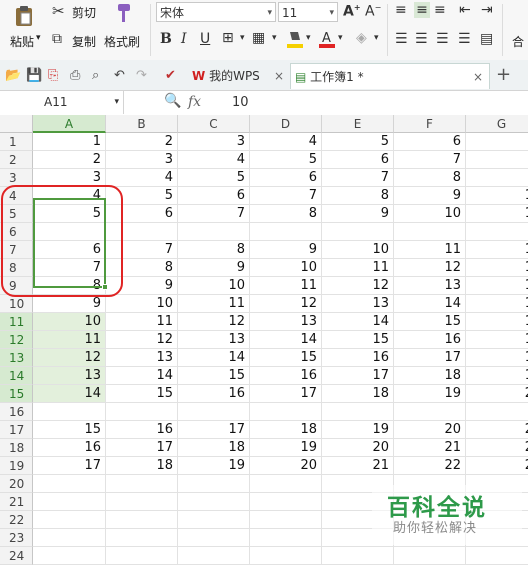 The height and width of the screenshot is (565, 528). What do you see at coordinates (358, 178) in the screenshot?
I see `cell-e3: 7` at bounding box center [358, 178].